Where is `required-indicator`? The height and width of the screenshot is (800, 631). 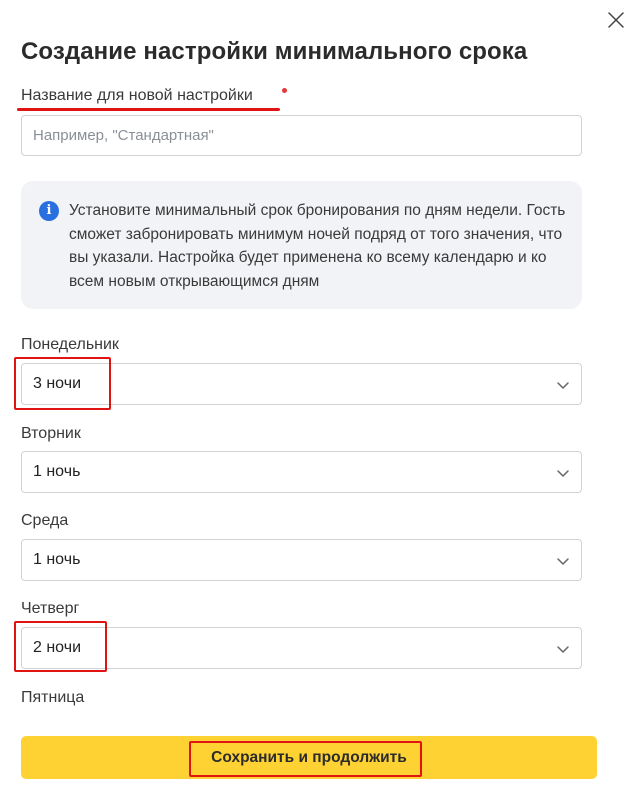 required-indicator is located at coordinates (284, 90).